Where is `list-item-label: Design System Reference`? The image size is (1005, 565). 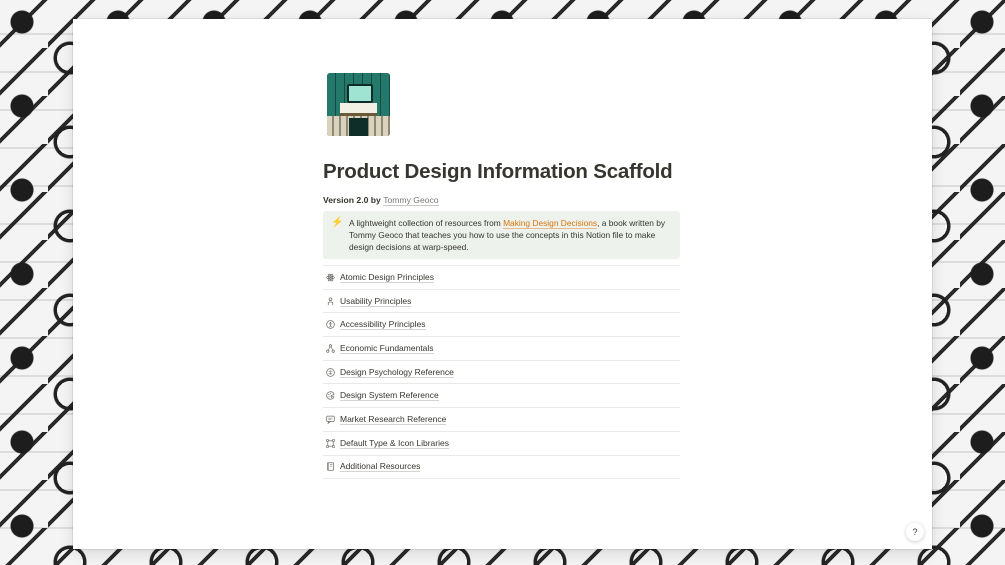 list-item-label: Design System Reference is located at coordinates (389, 396).